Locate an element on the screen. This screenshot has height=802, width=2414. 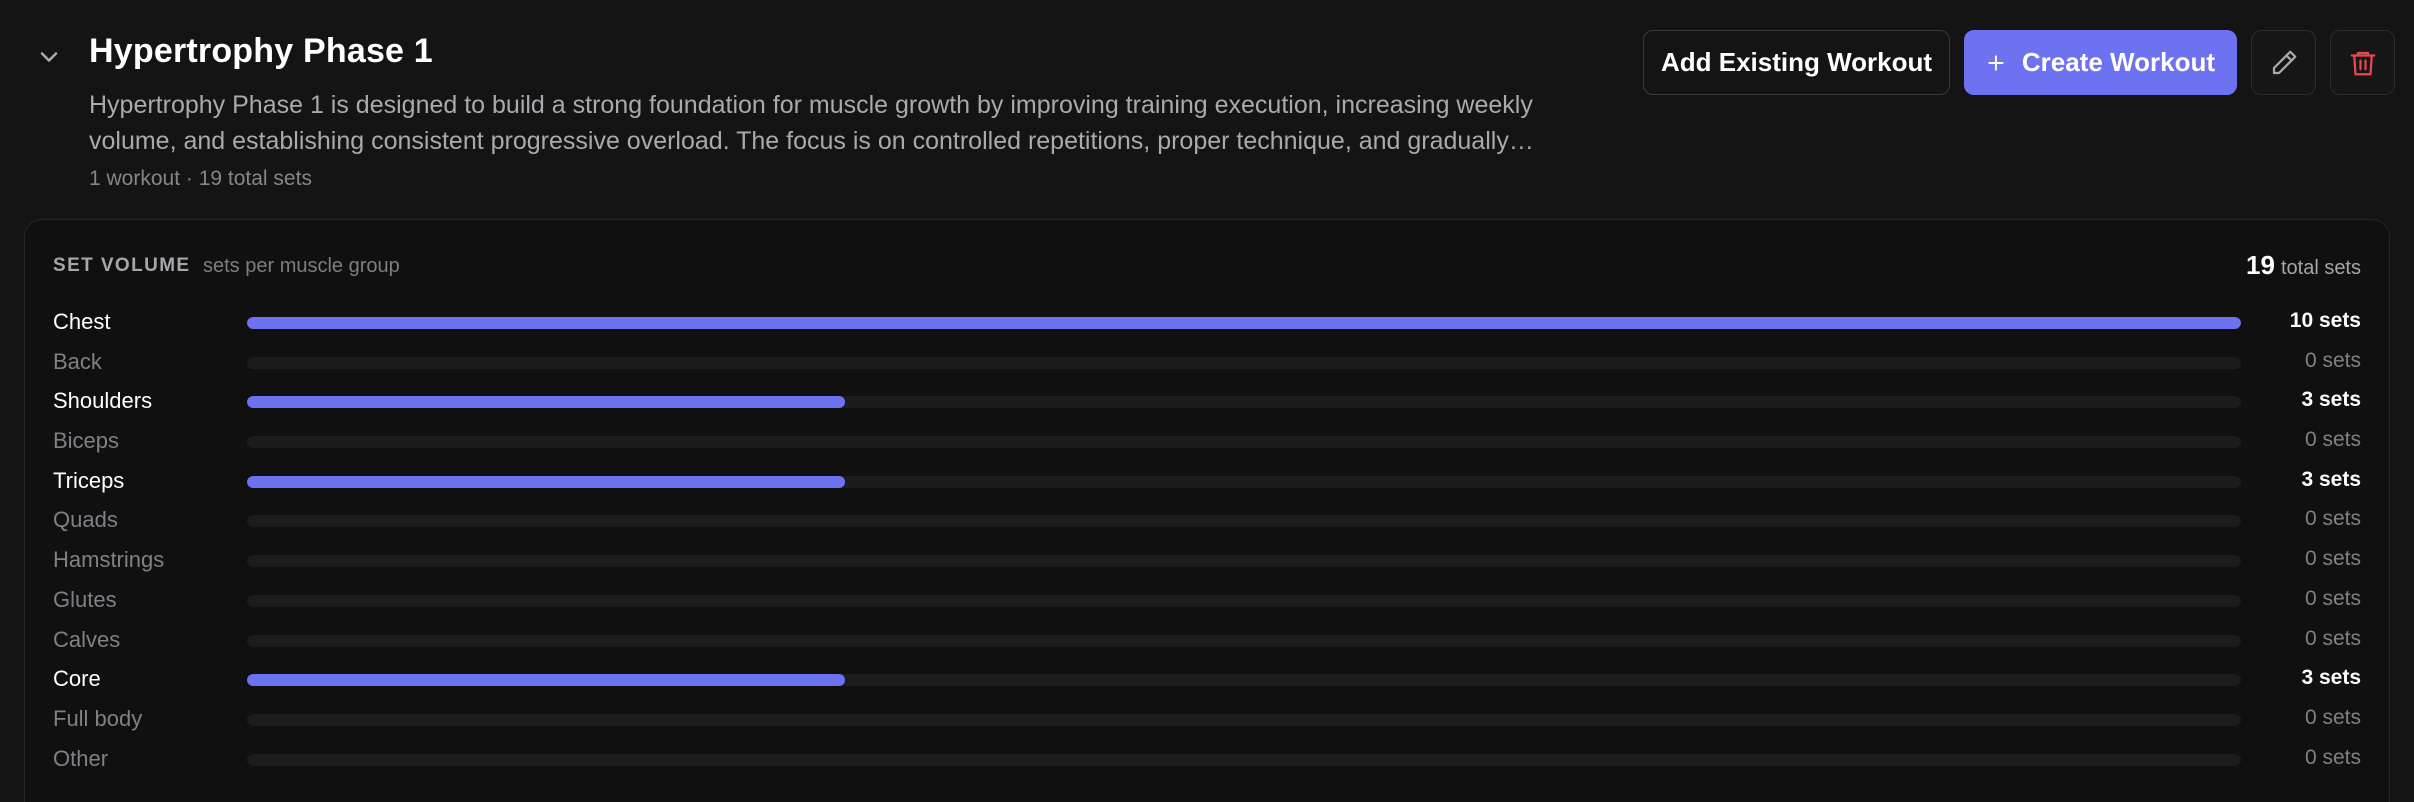
collapse-toggle is located at coordinates (49, 57).